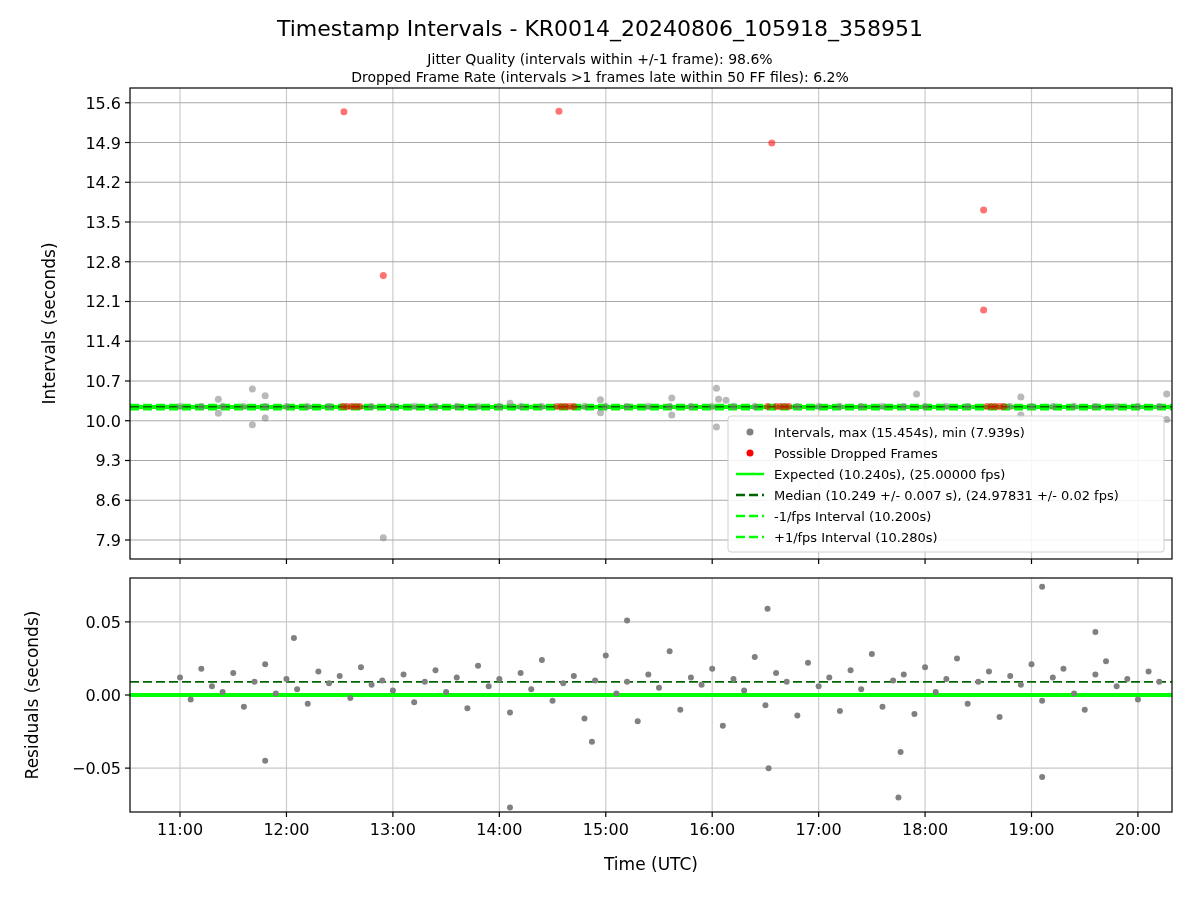  Describe the element at coordinates (600, 77) in the screenshot. I see `chart-subtitle: Dropped Frame Rate (intervals >1 frames late within 50 FF files): 6.2%` at that location.